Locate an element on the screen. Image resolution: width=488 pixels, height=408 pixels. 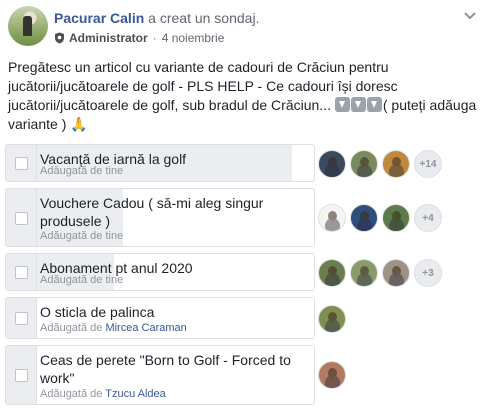
option-voters: +4 is located at coordinates (380, 218).